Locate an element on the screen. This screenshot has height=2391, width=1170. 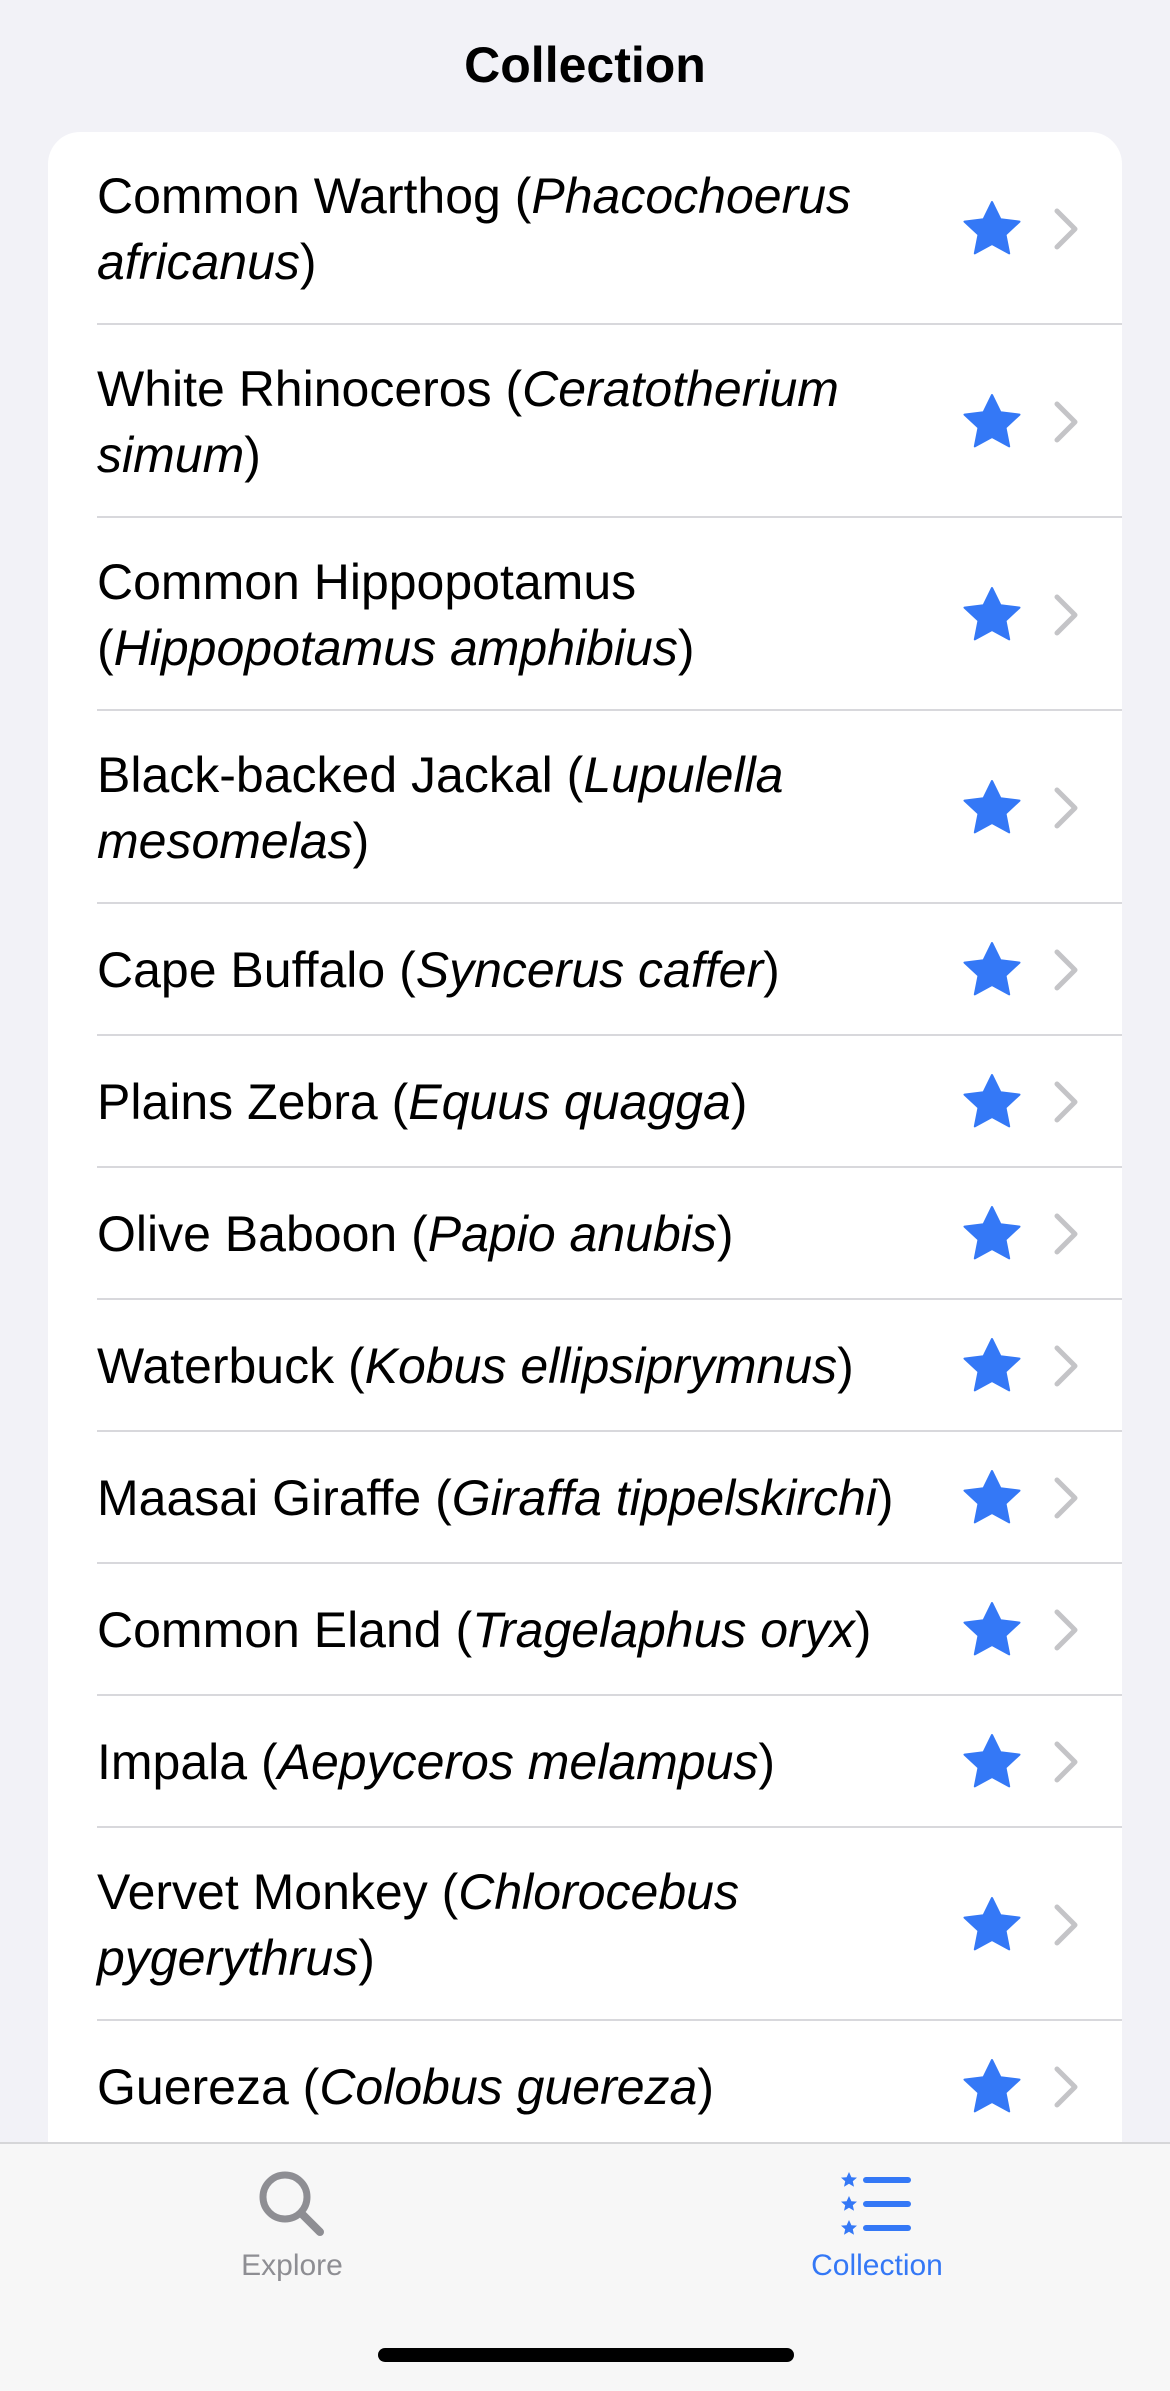
animal-name: Common Eland (Tragelaphus oryx) is located at coordinates (529, 1630).